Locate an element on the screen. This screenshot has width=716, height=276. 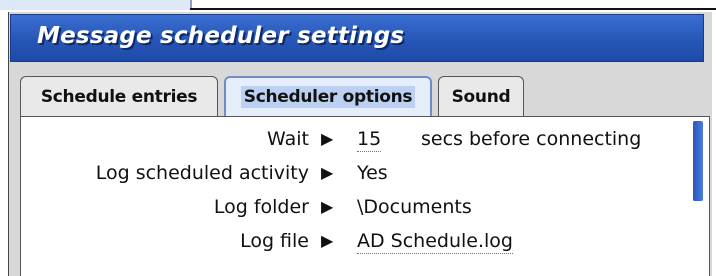
tab-label: Schedule entries is located at coordinates (119, 96).